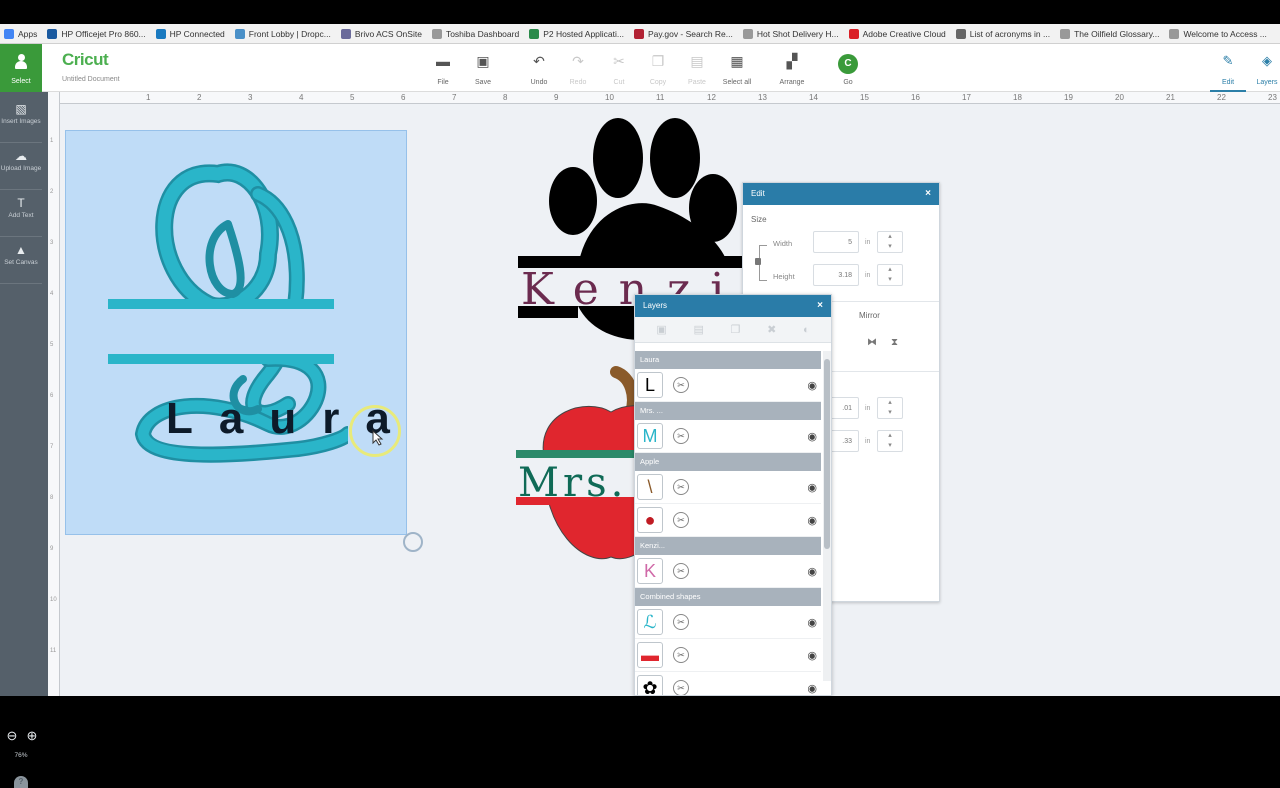 The width and height of the screenshot is (1280, 788). What do you see at coordinates (1228, 60) in the screenshot?
I see `edit-tab-icon: ✎` at bounding box center [1228, 60].